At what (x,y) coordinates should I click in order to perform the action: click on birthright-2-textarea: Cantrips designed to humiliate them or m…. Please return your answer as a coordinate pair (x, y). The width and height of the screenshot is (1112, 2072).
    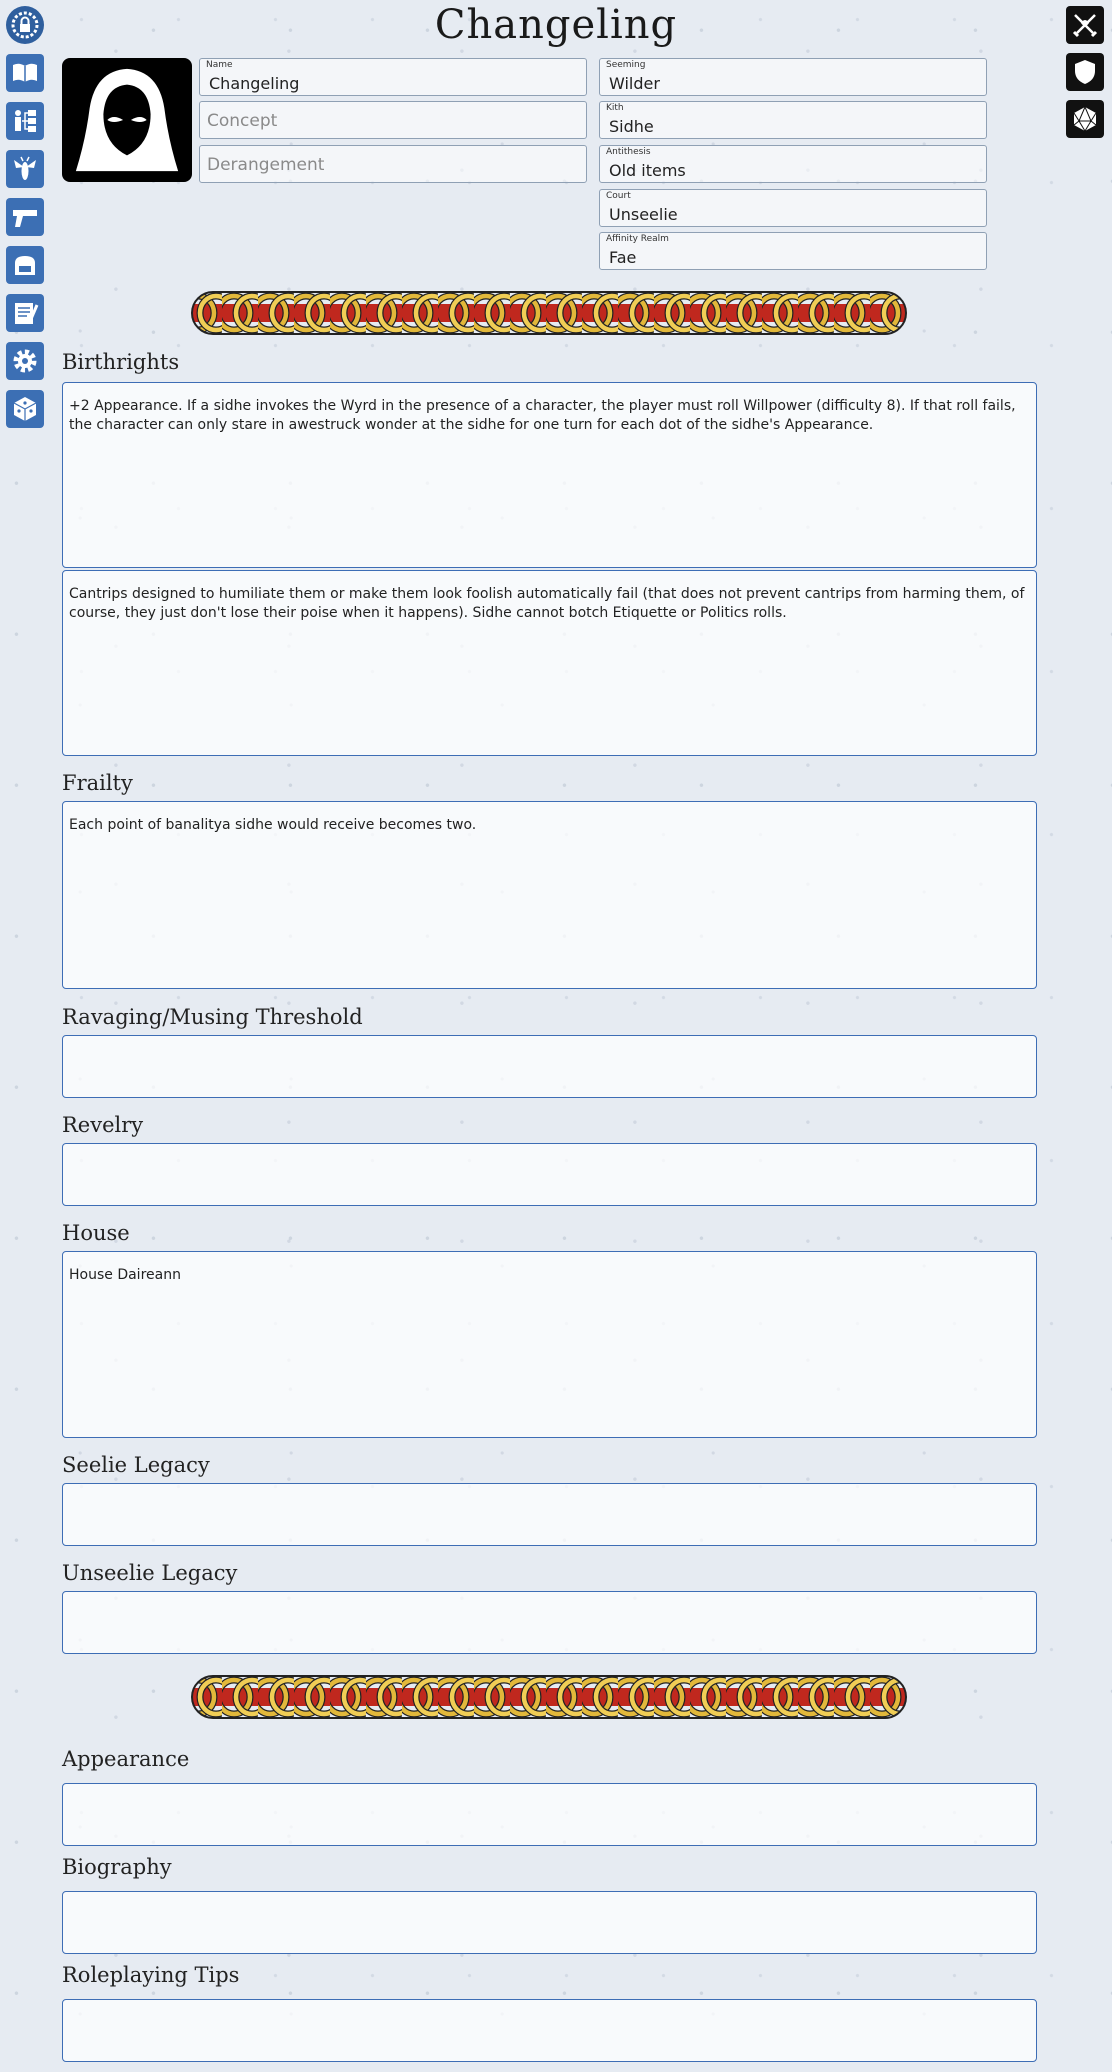
    Looking at the image, I should click on (549, 663).